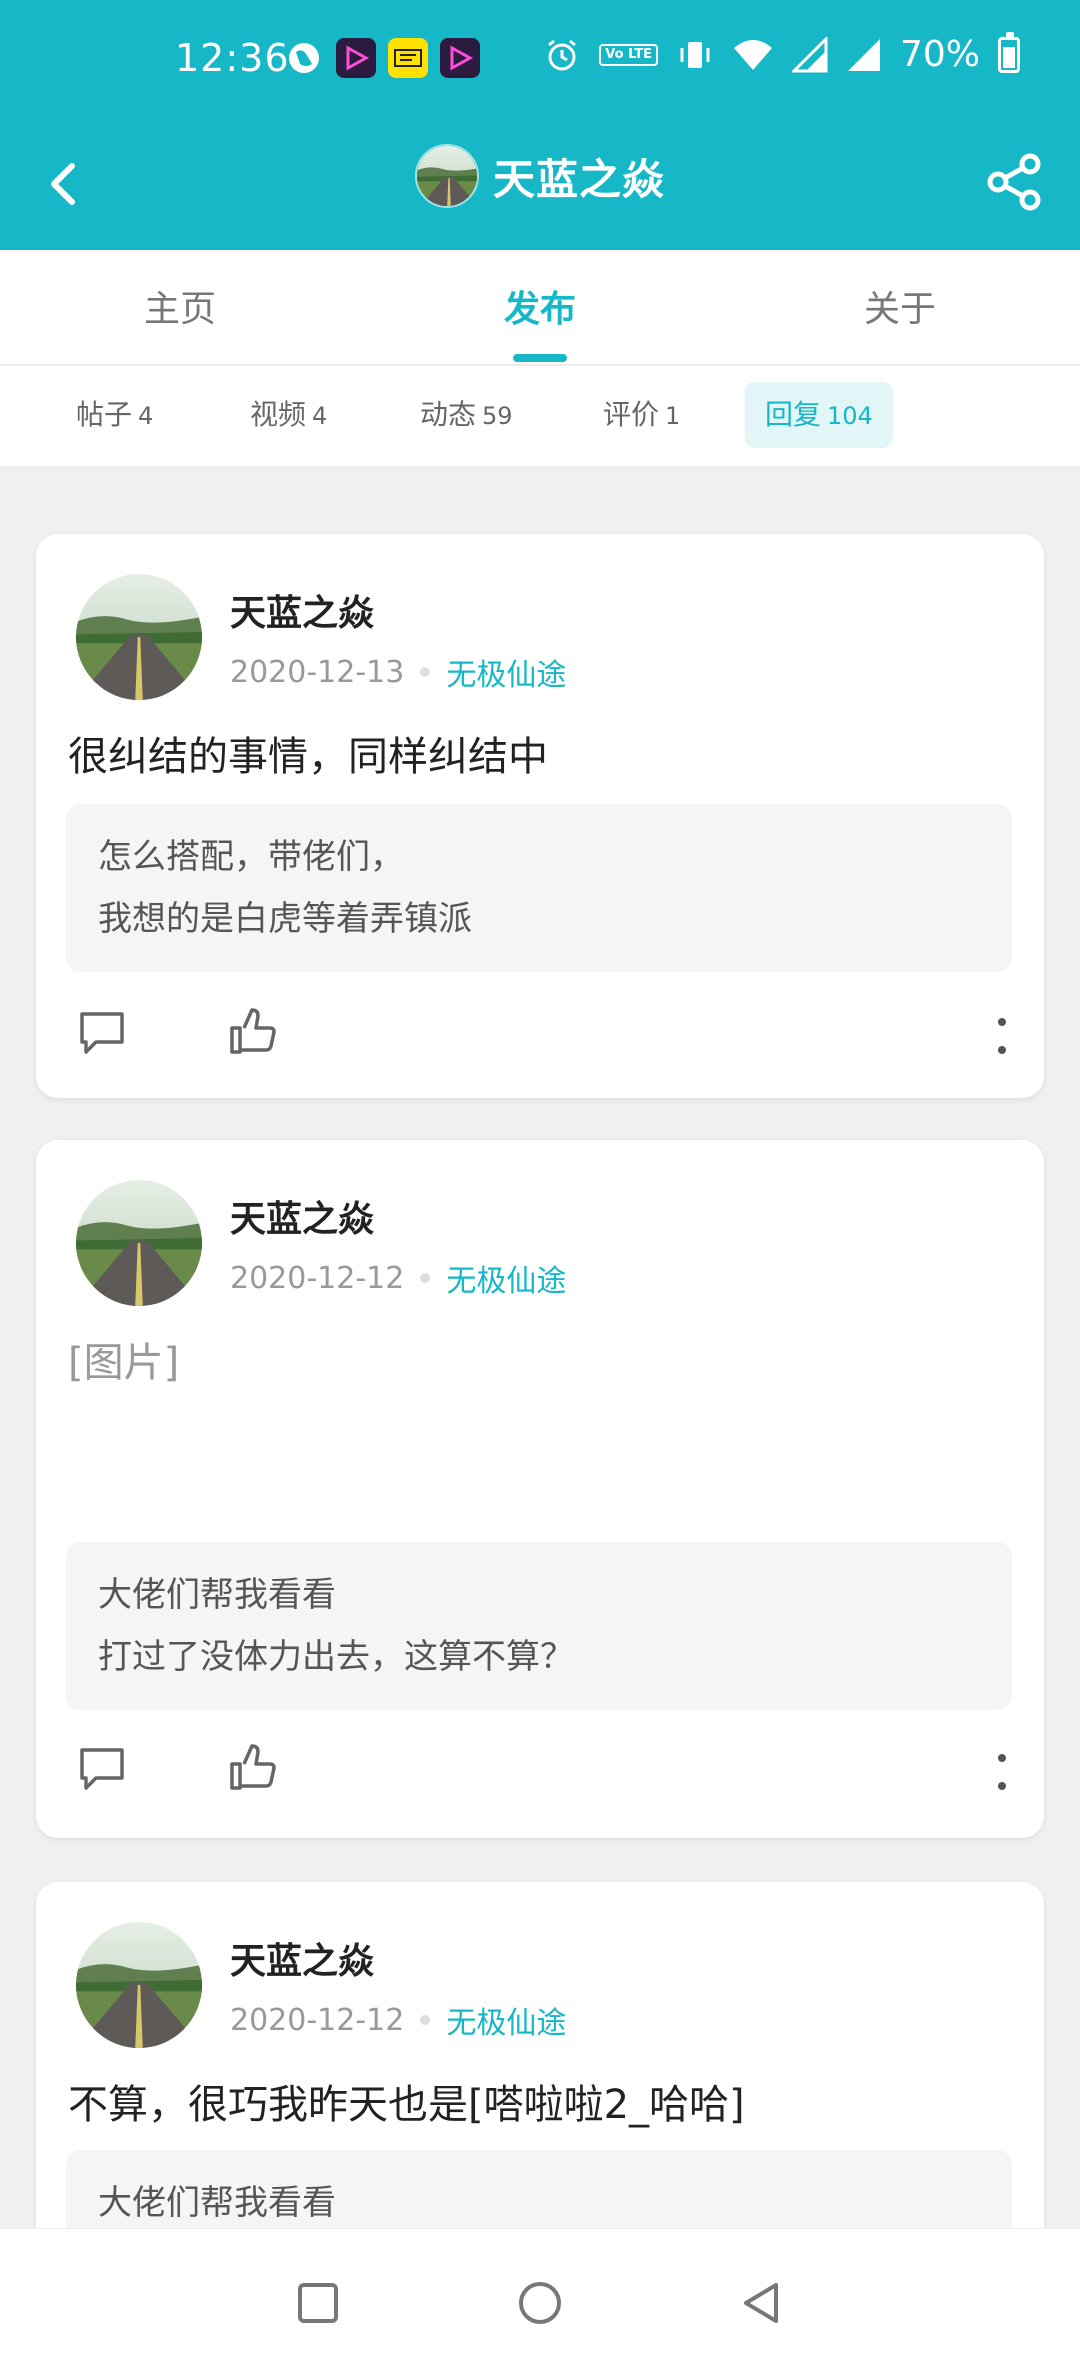 Image resolution: width=1080 pixels, height=2376 pixels. Describe the element at coordinates (695, 54) in the screenshot. I see `vibrate-icon` at that location.